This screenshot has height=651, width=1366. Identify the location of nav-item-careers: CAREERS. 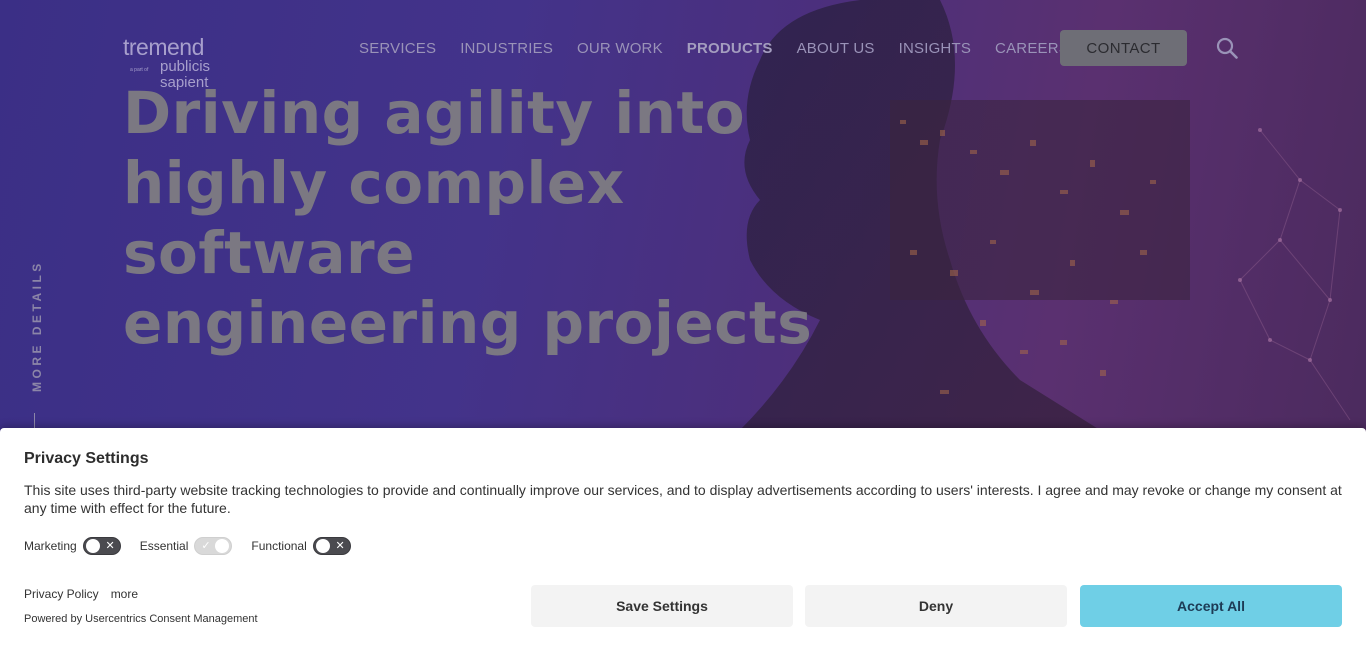
(1032, 48).